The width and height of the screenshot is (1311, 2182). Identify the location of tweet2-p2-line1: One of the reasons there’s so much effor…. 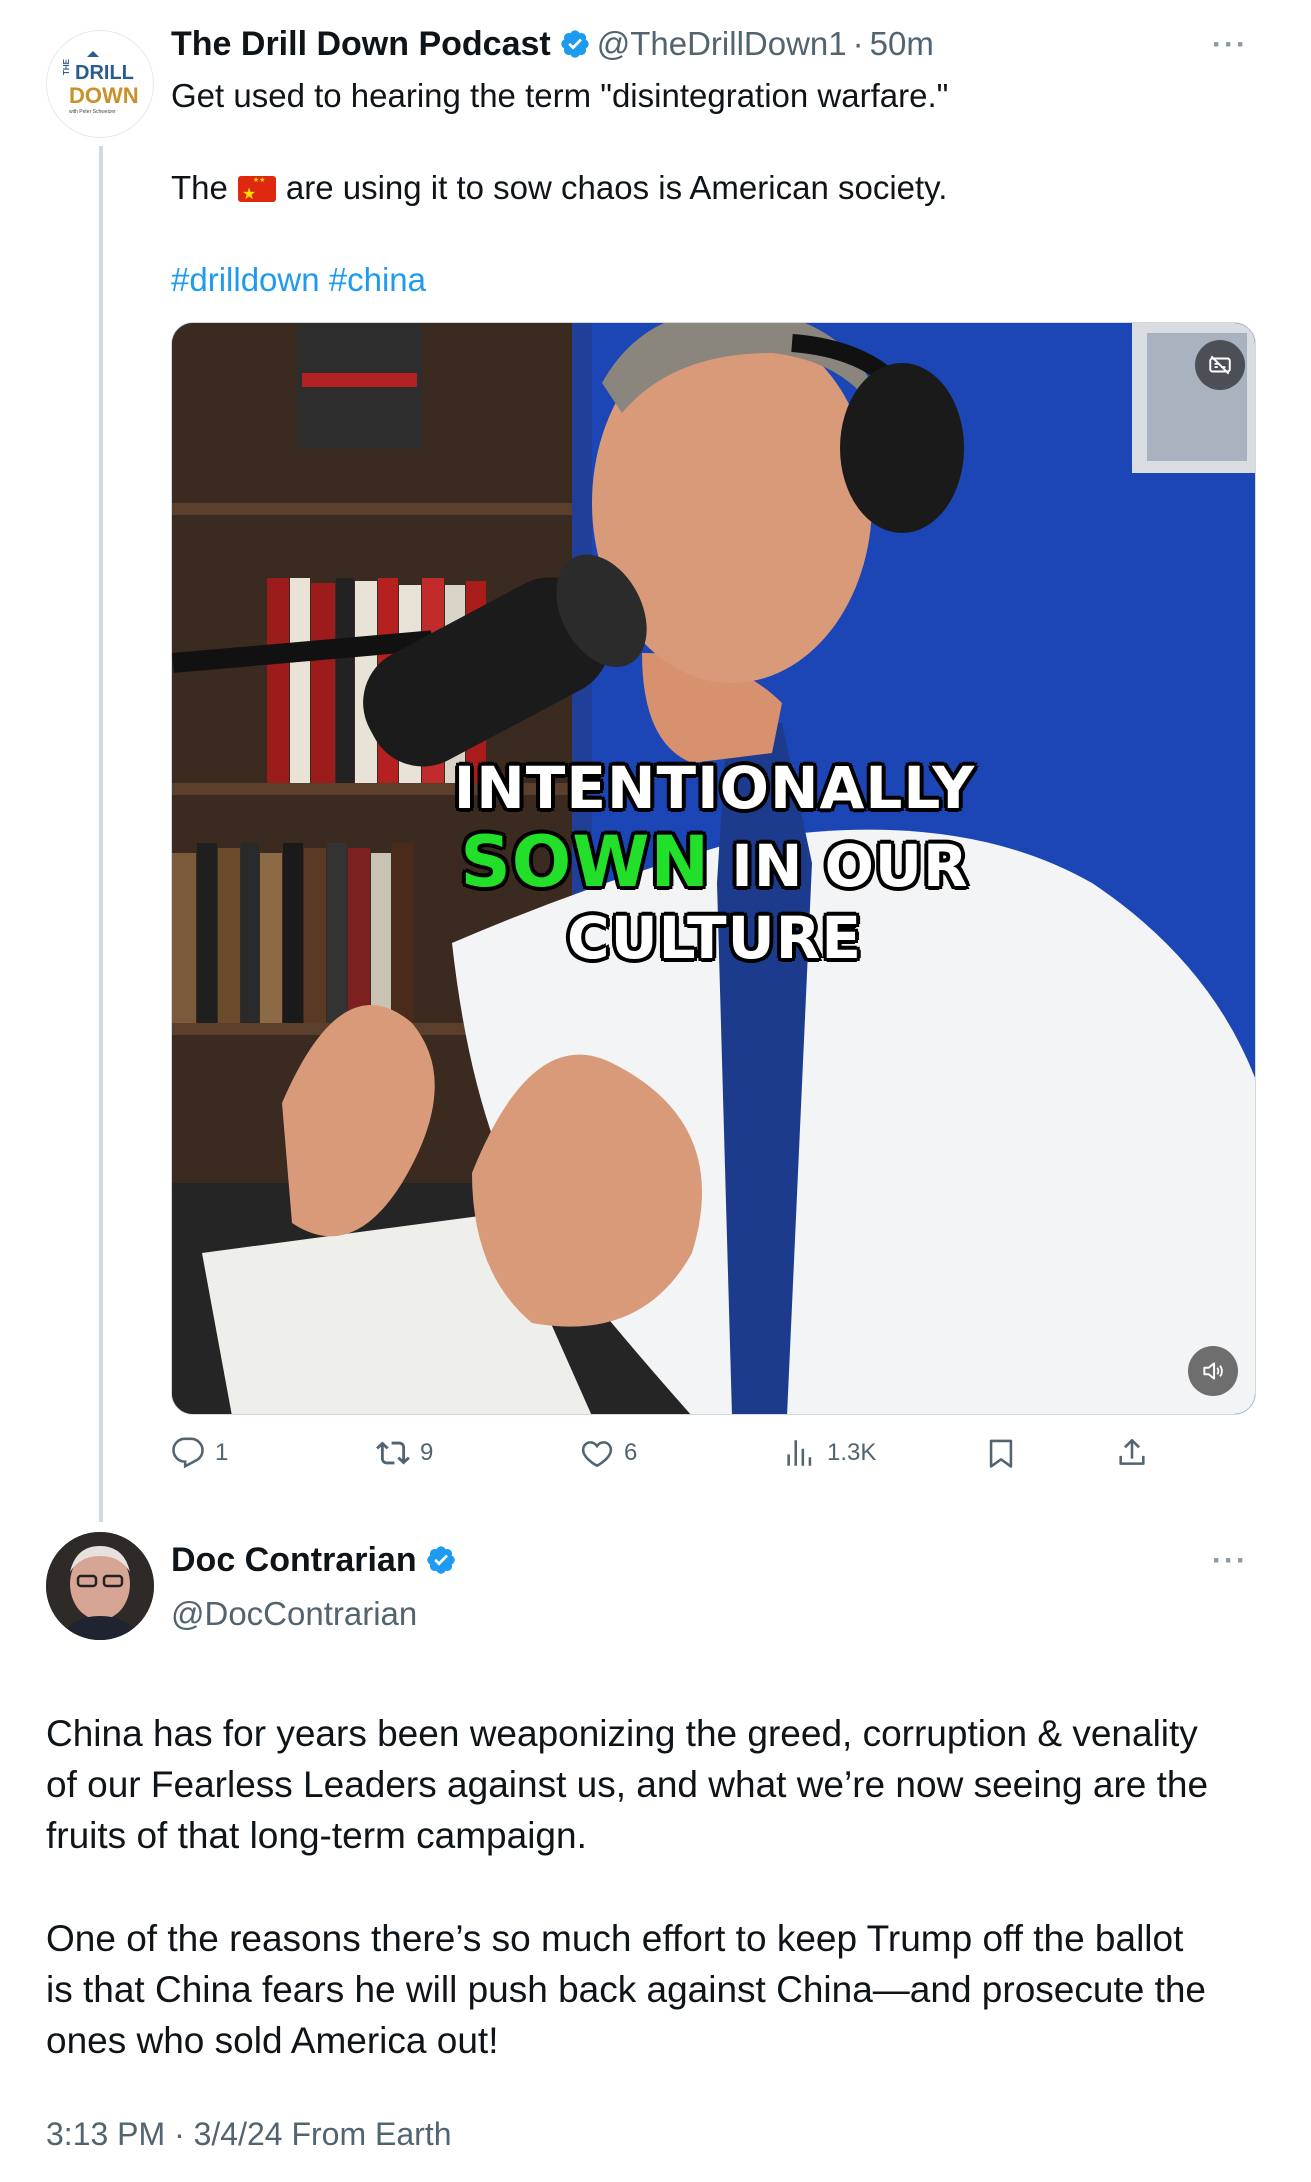
(615, 1938).